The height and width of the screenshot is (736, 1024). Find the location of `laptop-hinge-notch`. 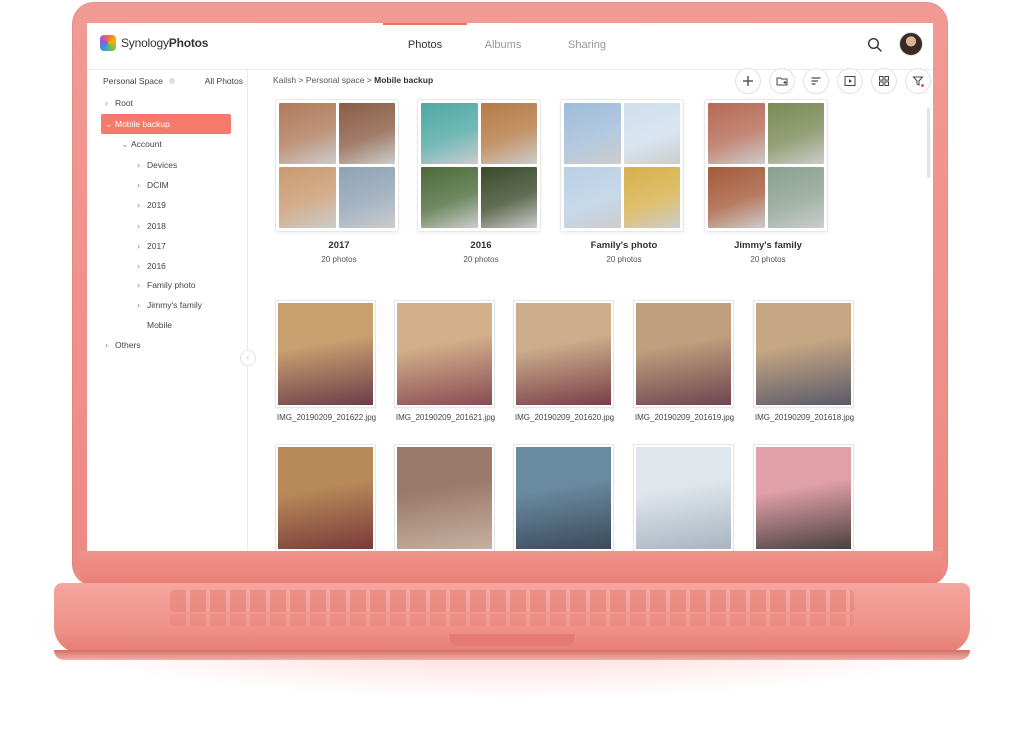

laptop-hinge-notch is located at coordinates (512, 640).